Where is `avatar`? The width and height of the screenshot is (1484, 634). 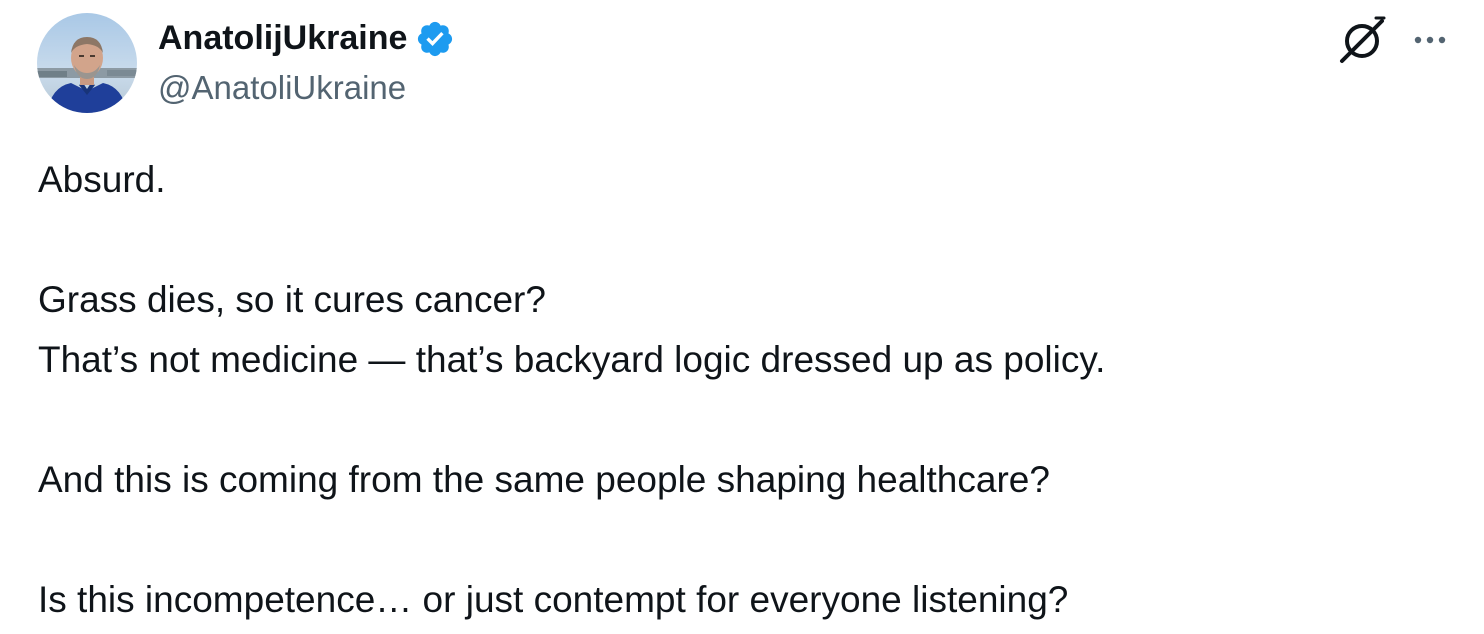 avatar is located at coordinates (87, 63).